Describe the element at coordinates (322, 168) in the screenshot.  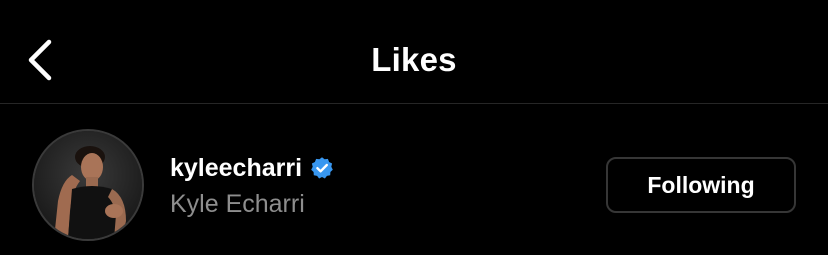
I see `verified-badge-icon` at that location.